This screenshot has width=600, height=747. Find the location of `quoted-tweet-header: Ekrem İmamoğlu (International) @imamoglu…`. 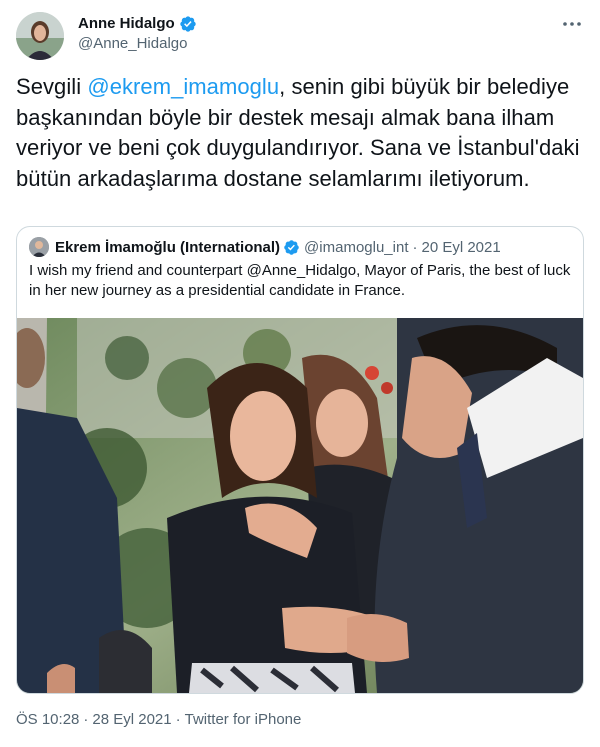

quoted-tweet-header: Ekrem İmamoğlu (International) @imamoglu… is located at coordinates (265, 247).